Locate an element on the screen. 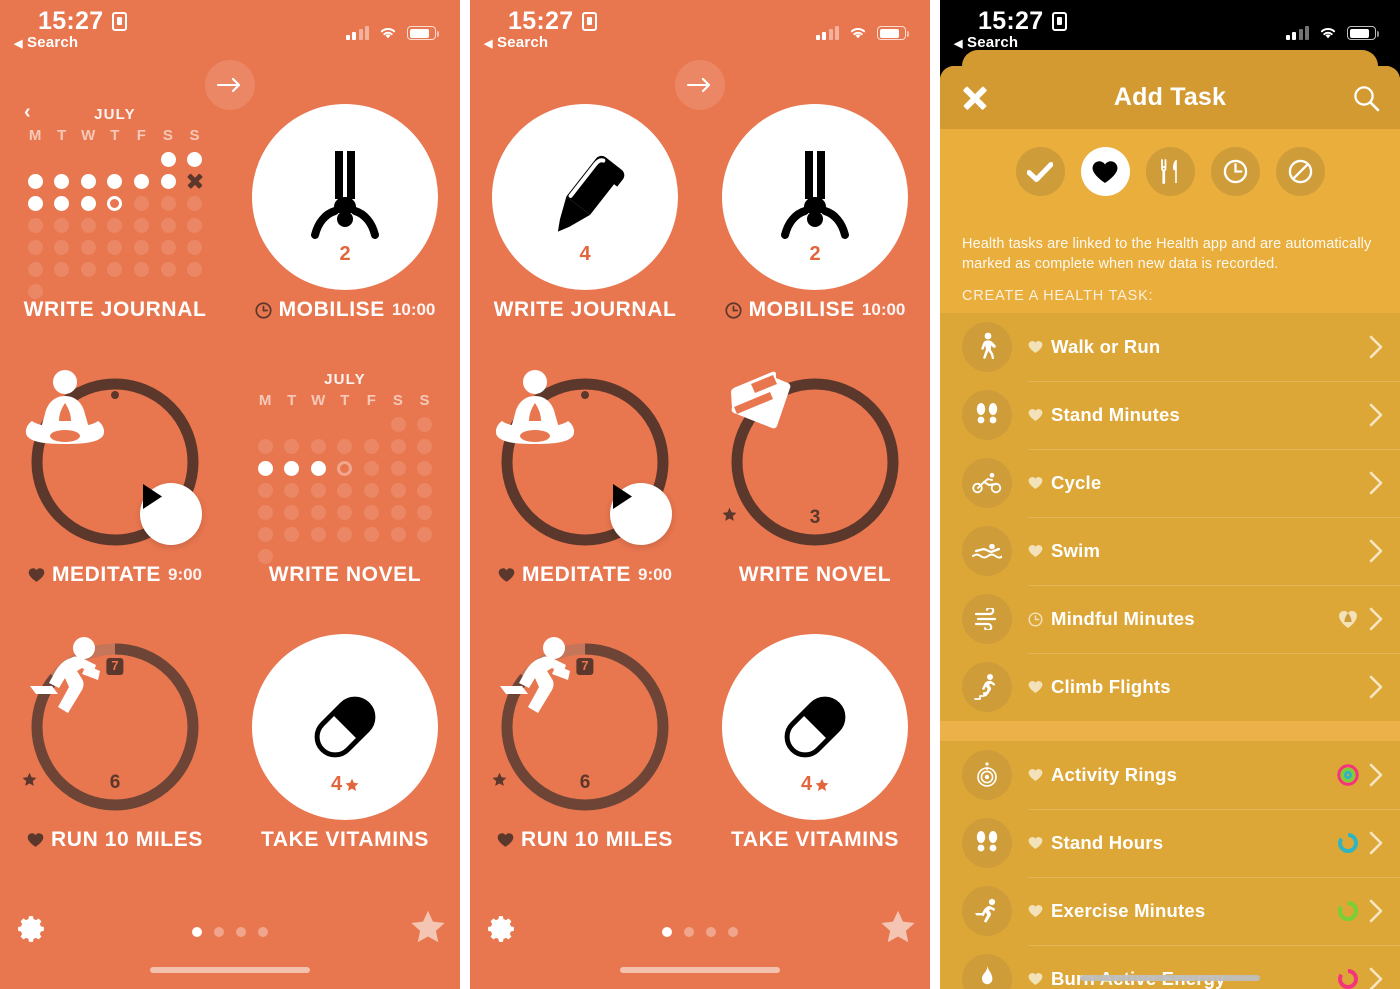 This screenshot has width=1400, height=989. close-icon is located at coordinates (975, 98).